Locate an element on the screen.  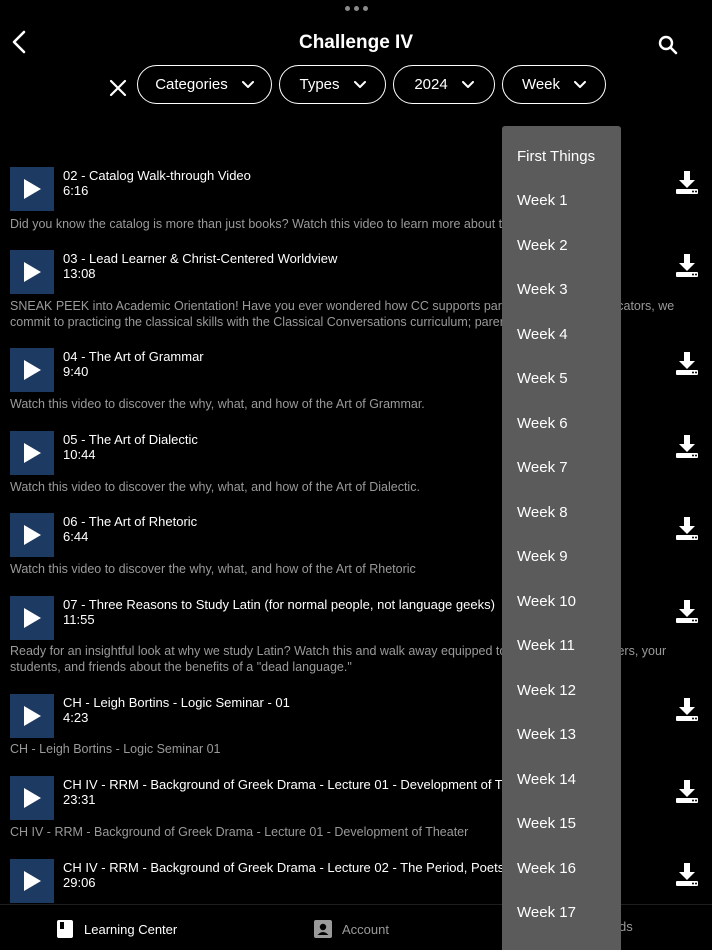
video-duration: 13:08 is located at coordinates (79, 273).